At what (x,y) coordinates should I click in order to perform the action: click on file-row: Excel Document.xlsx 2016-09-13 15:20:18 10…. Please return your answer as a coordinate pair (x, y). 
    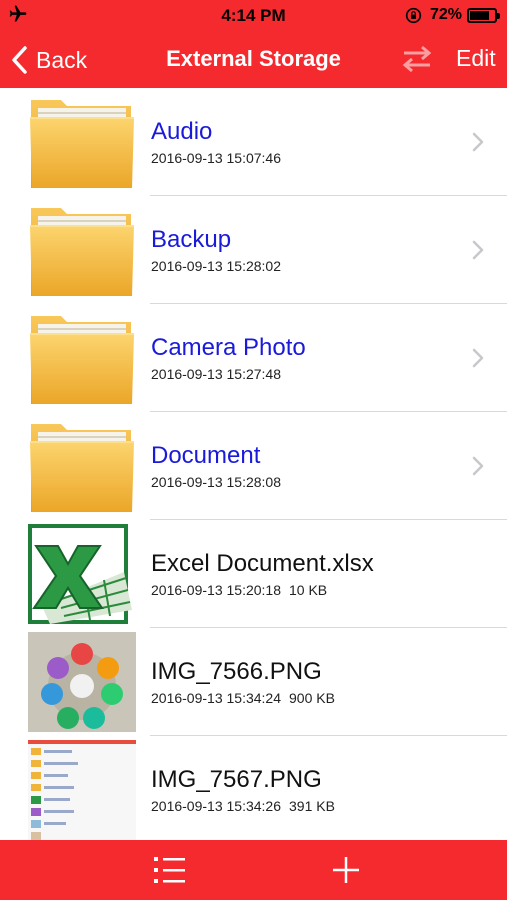
    Looking at the image, I should click on (253, 574).